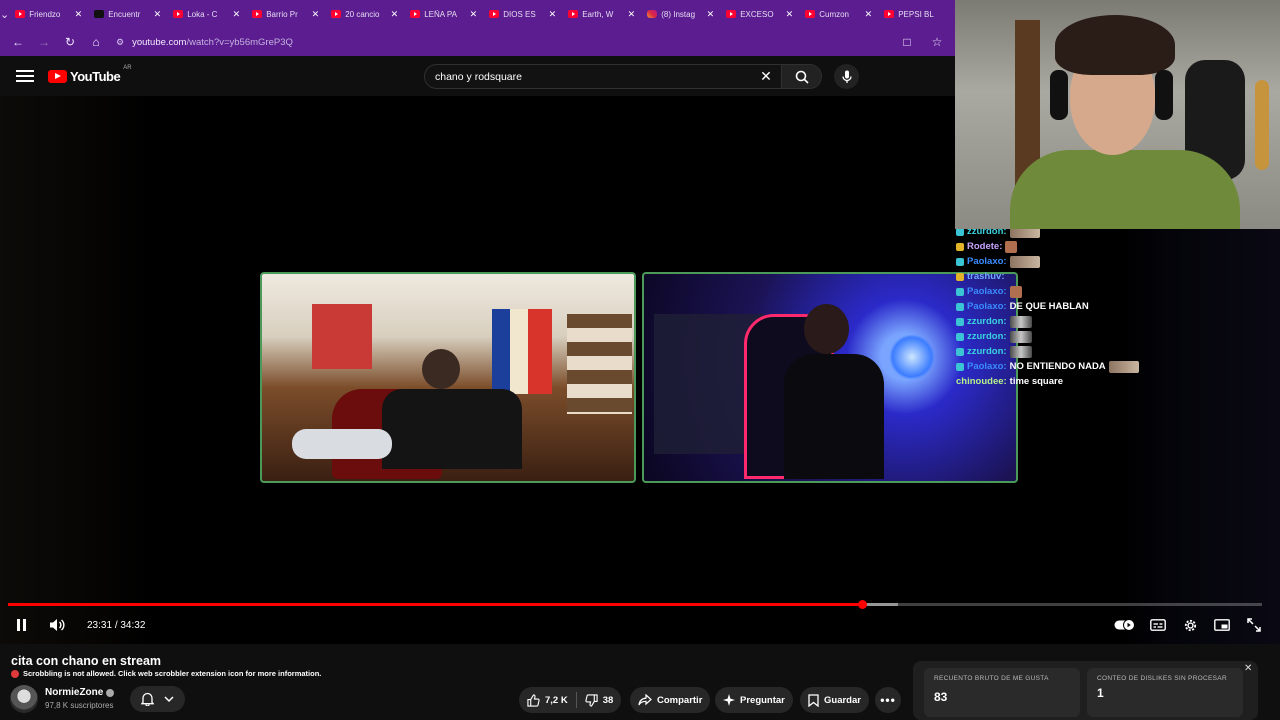  Describe the element at coordinates (1190, 625) in the screenshot. I see `settings-button` at that location.